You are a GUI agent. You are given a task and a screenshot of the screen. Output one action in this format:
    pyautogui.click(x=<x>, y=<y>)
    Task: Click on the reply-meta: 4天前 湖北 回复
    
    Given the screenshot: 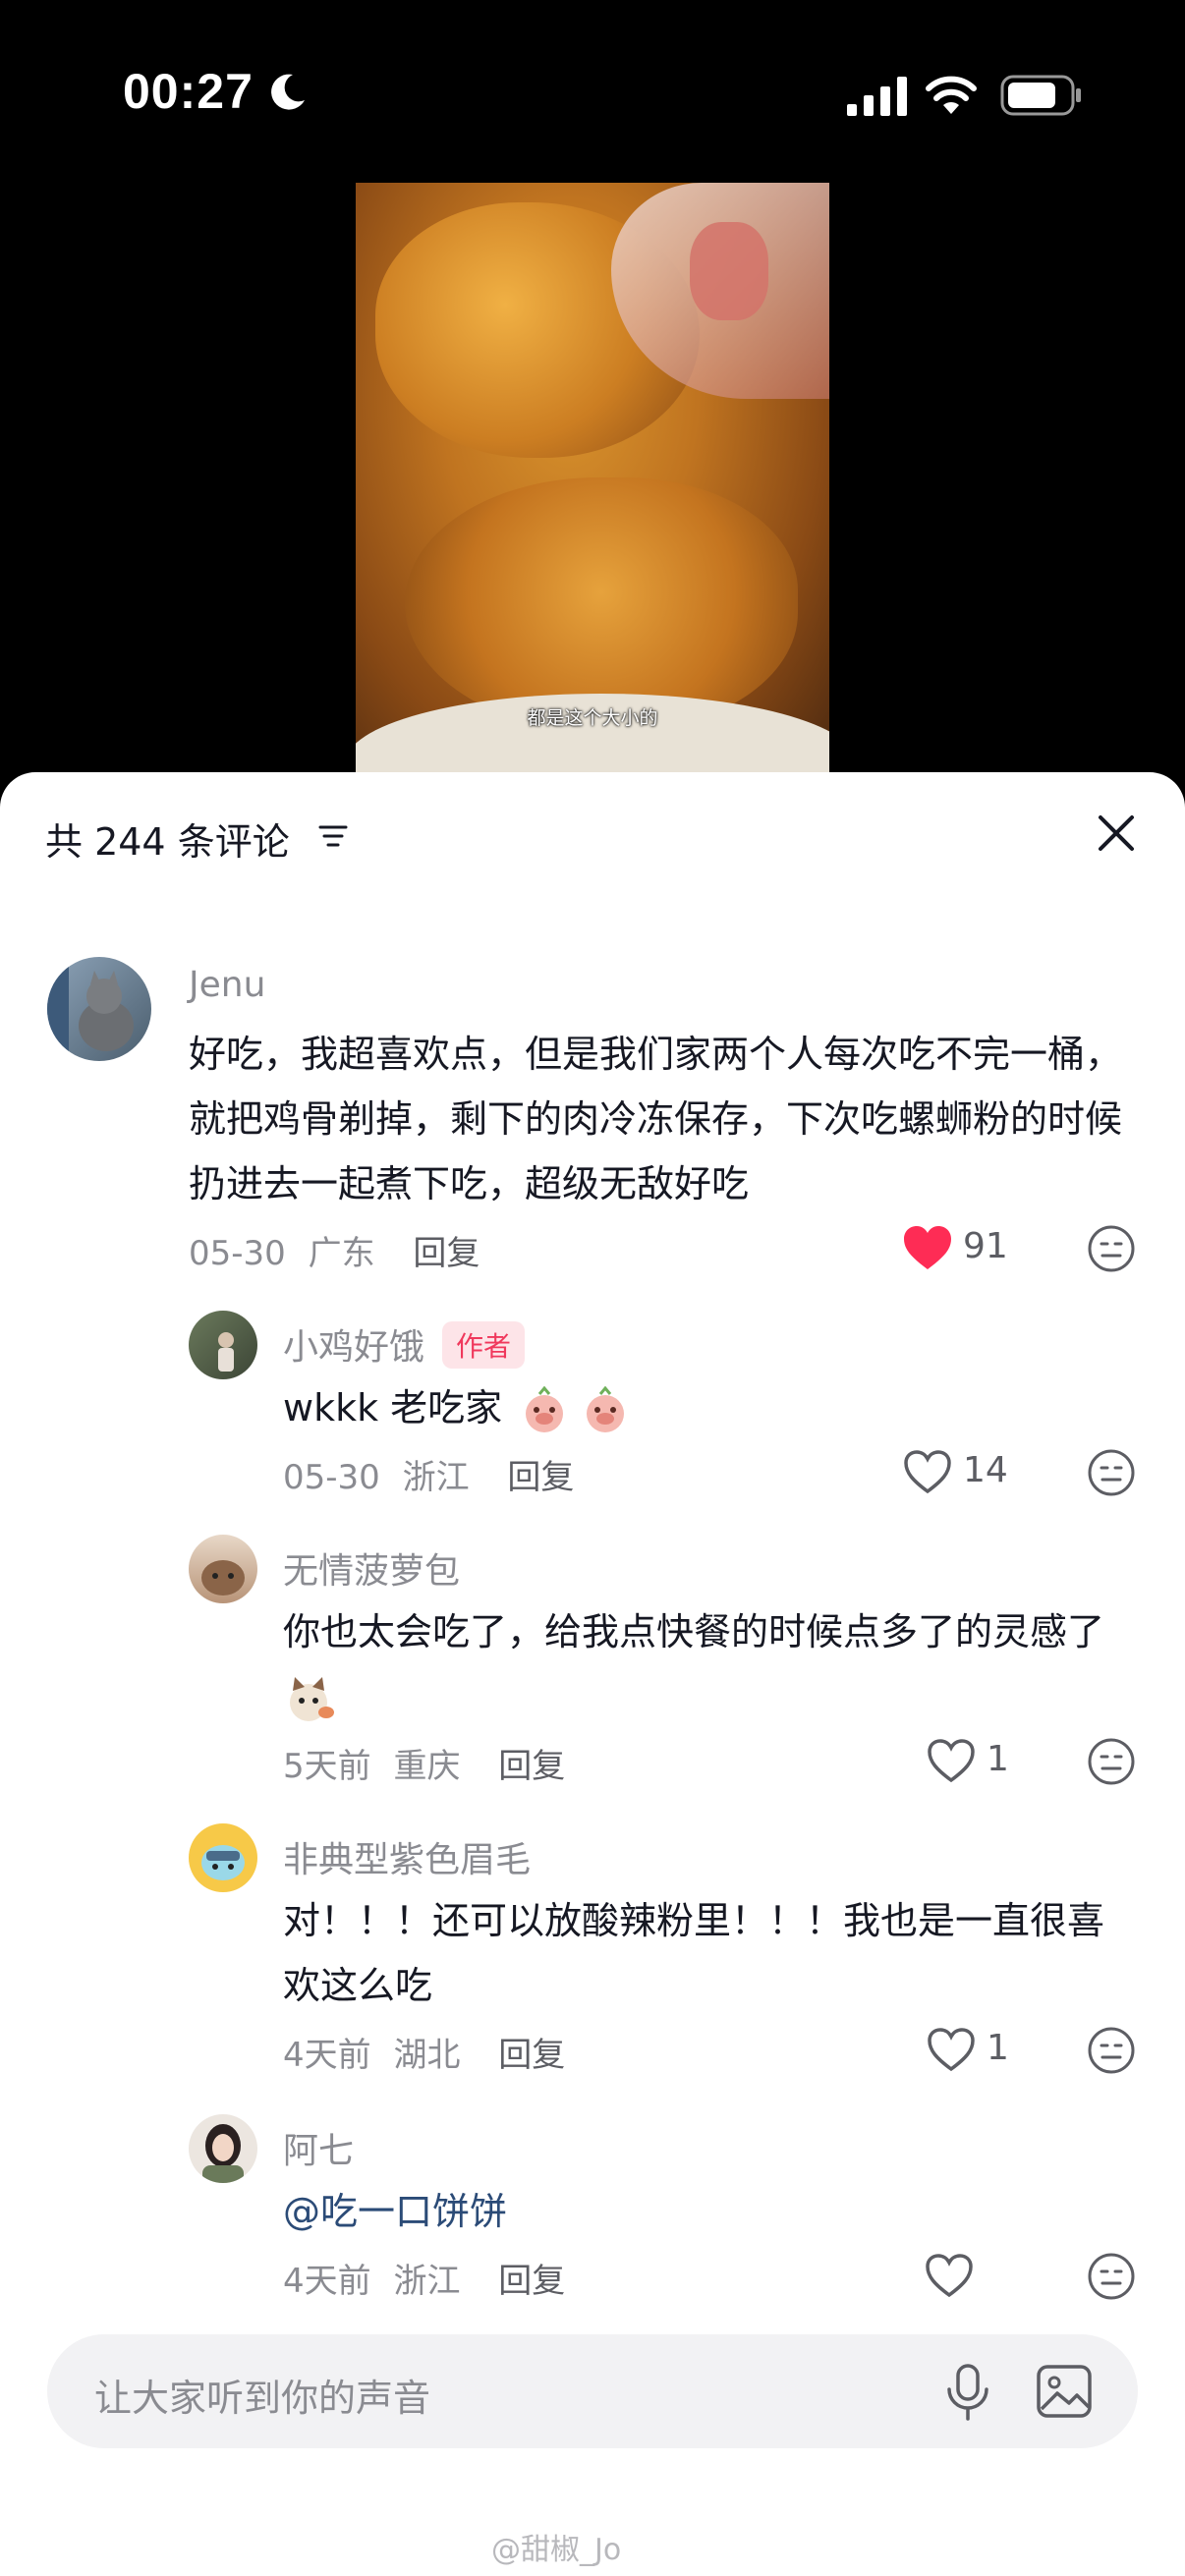 What is the action you would take?
    pyautogui.click(x=424, y=2052)
    